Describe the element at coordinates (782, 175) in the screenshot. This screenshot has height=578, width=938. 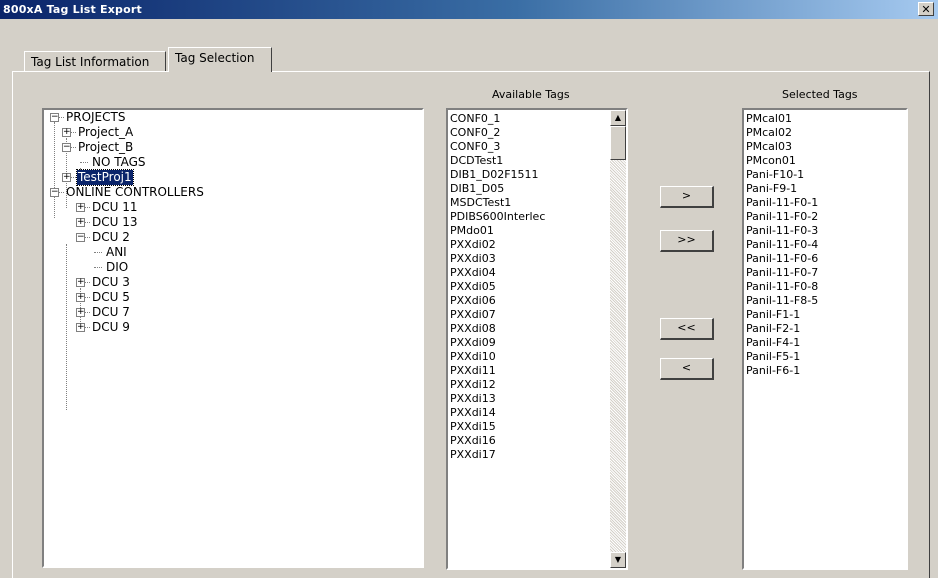
I see `list-item: Pani-F10-1` at that location.